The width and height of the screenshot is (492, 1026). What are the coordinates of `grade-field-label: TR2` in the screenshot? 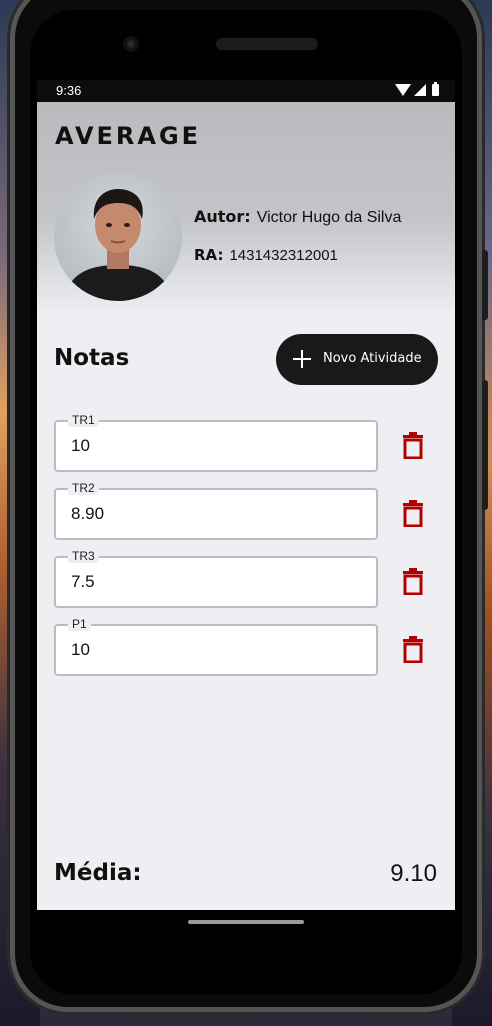 It's located at (83, 488).